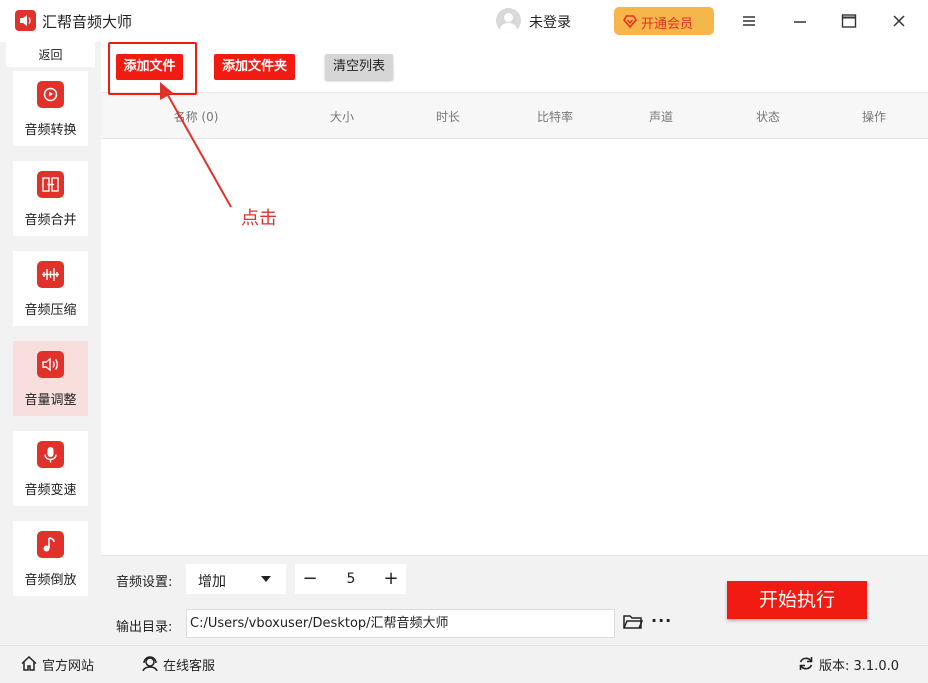 The height and width of the screenshot is (683, 928). Describe the element at coordinates (87, 22) in the screenshot. I see `app-title: 汇帮音频大师` at that location.